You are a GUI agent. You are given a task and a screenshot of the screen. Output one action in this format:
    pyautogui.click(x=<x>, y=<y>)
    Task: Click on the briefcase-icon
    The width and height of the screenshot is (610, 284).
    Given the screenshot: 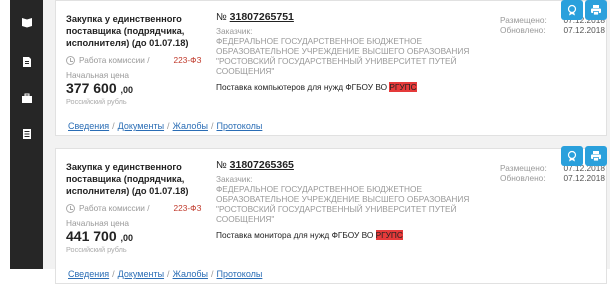 What is the action you would take?
    pyautogui.click(x=26, y=98)
    